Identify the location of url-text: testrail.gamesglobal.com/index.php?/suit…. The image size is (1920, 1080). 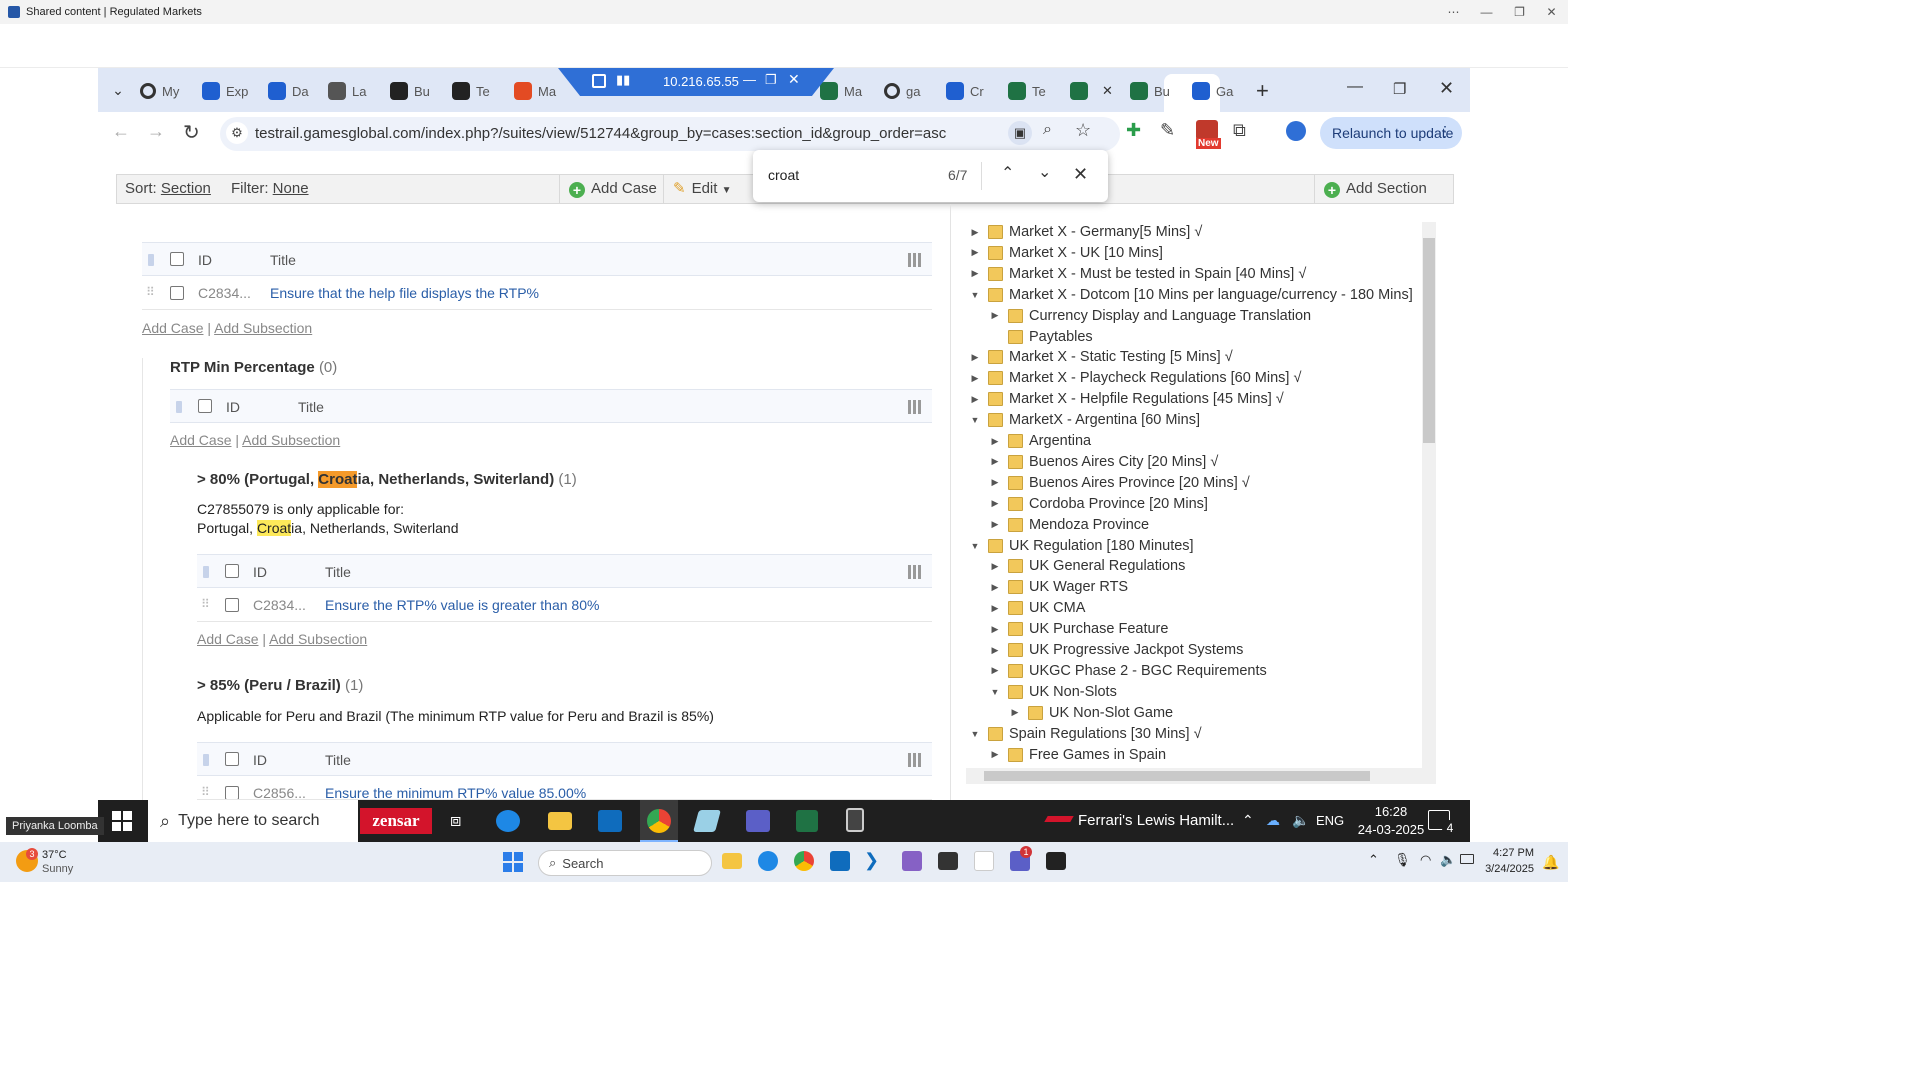
(600, 133).